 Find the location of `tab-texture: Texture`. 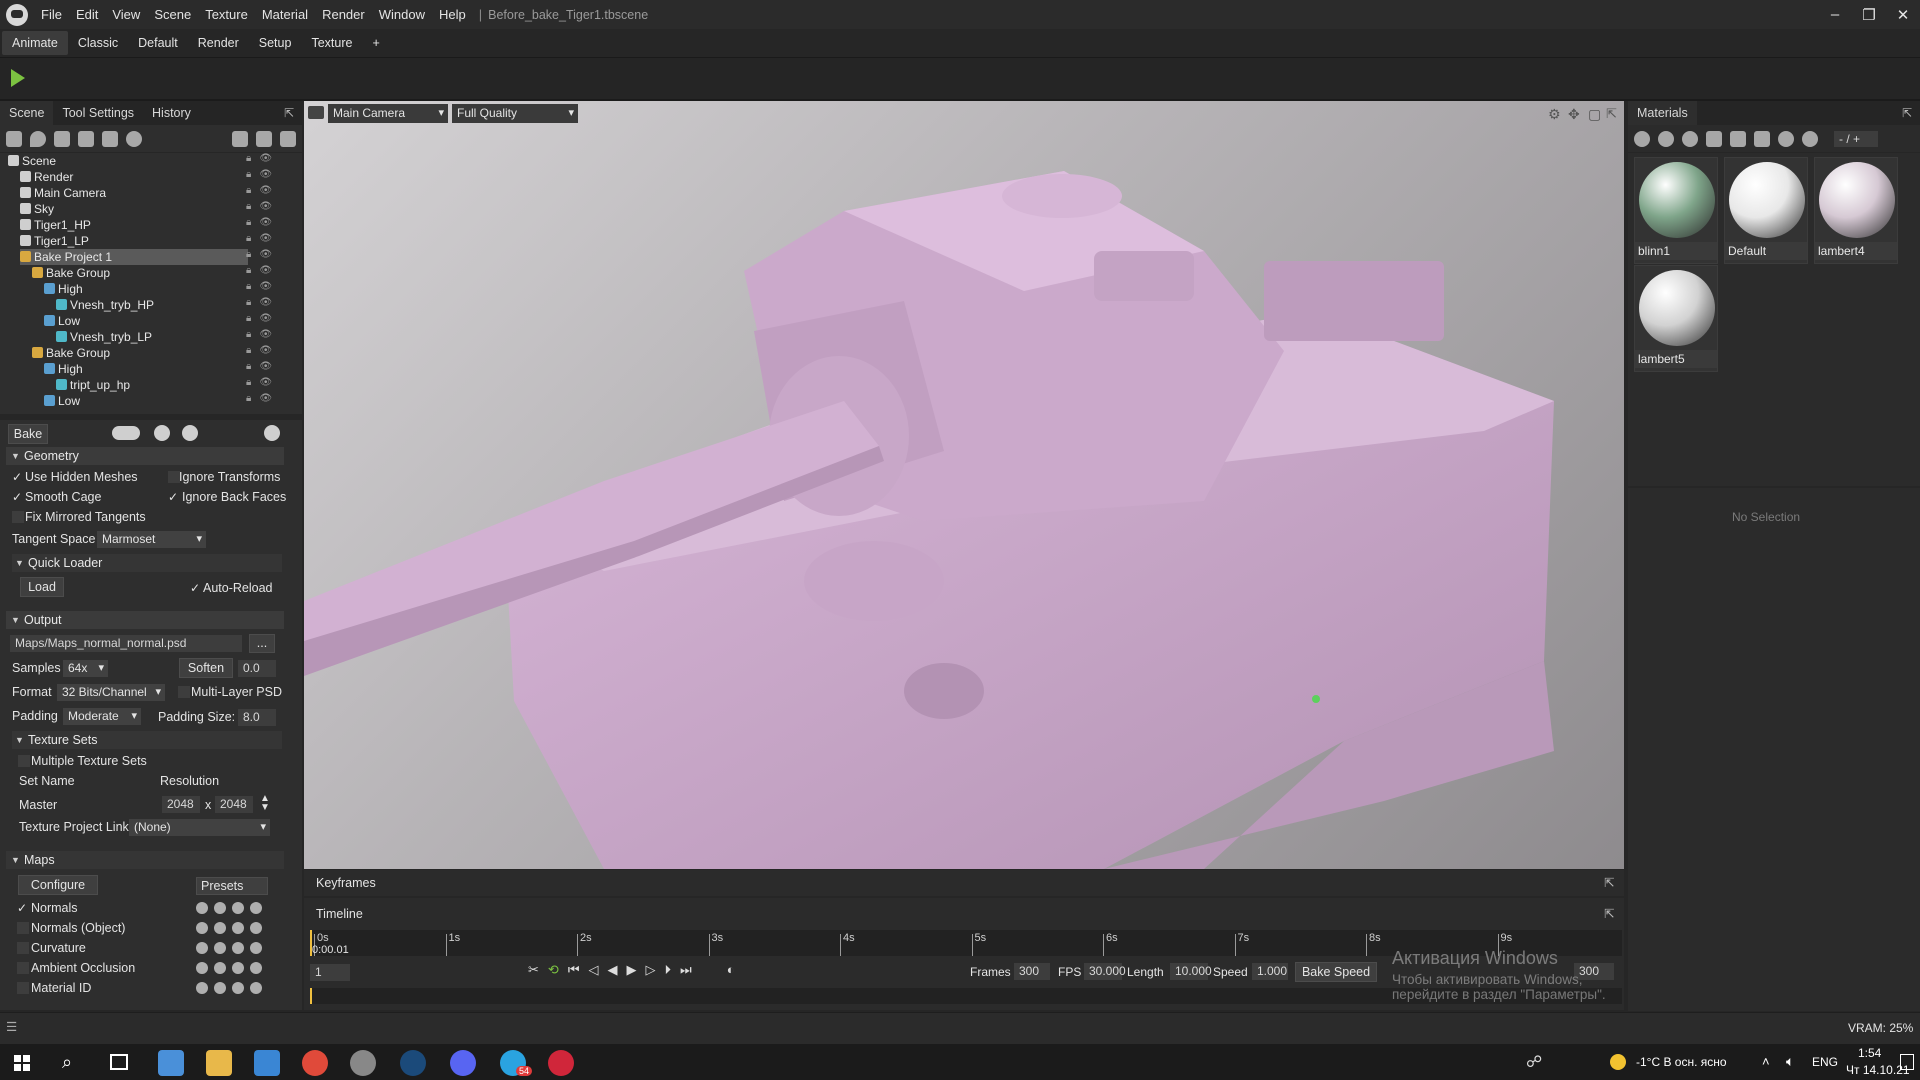

tab-texture: Texture is located at coordinates (331, 43).